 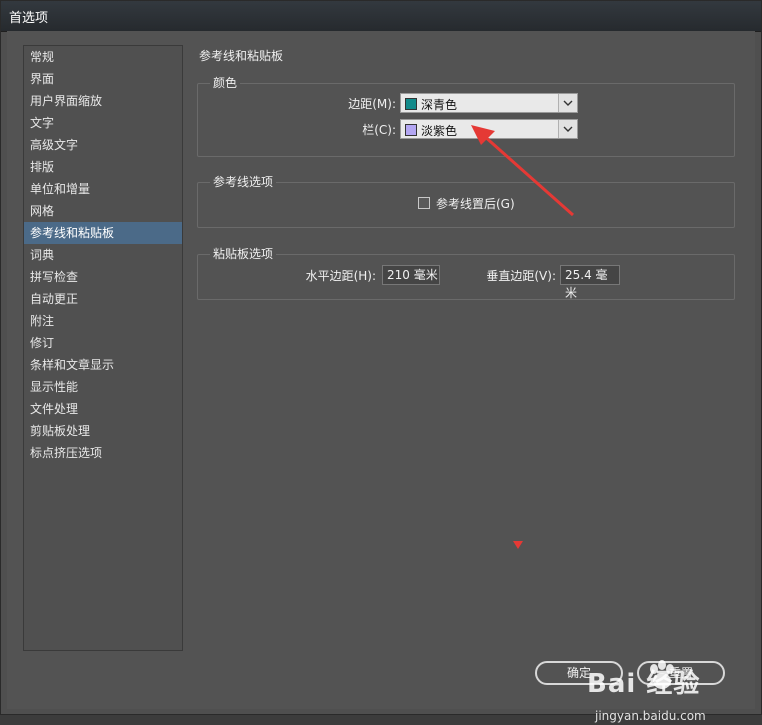 I want to click on sidebar-item-story-editor: 条样和文章显示, so click(x=103, y=365).